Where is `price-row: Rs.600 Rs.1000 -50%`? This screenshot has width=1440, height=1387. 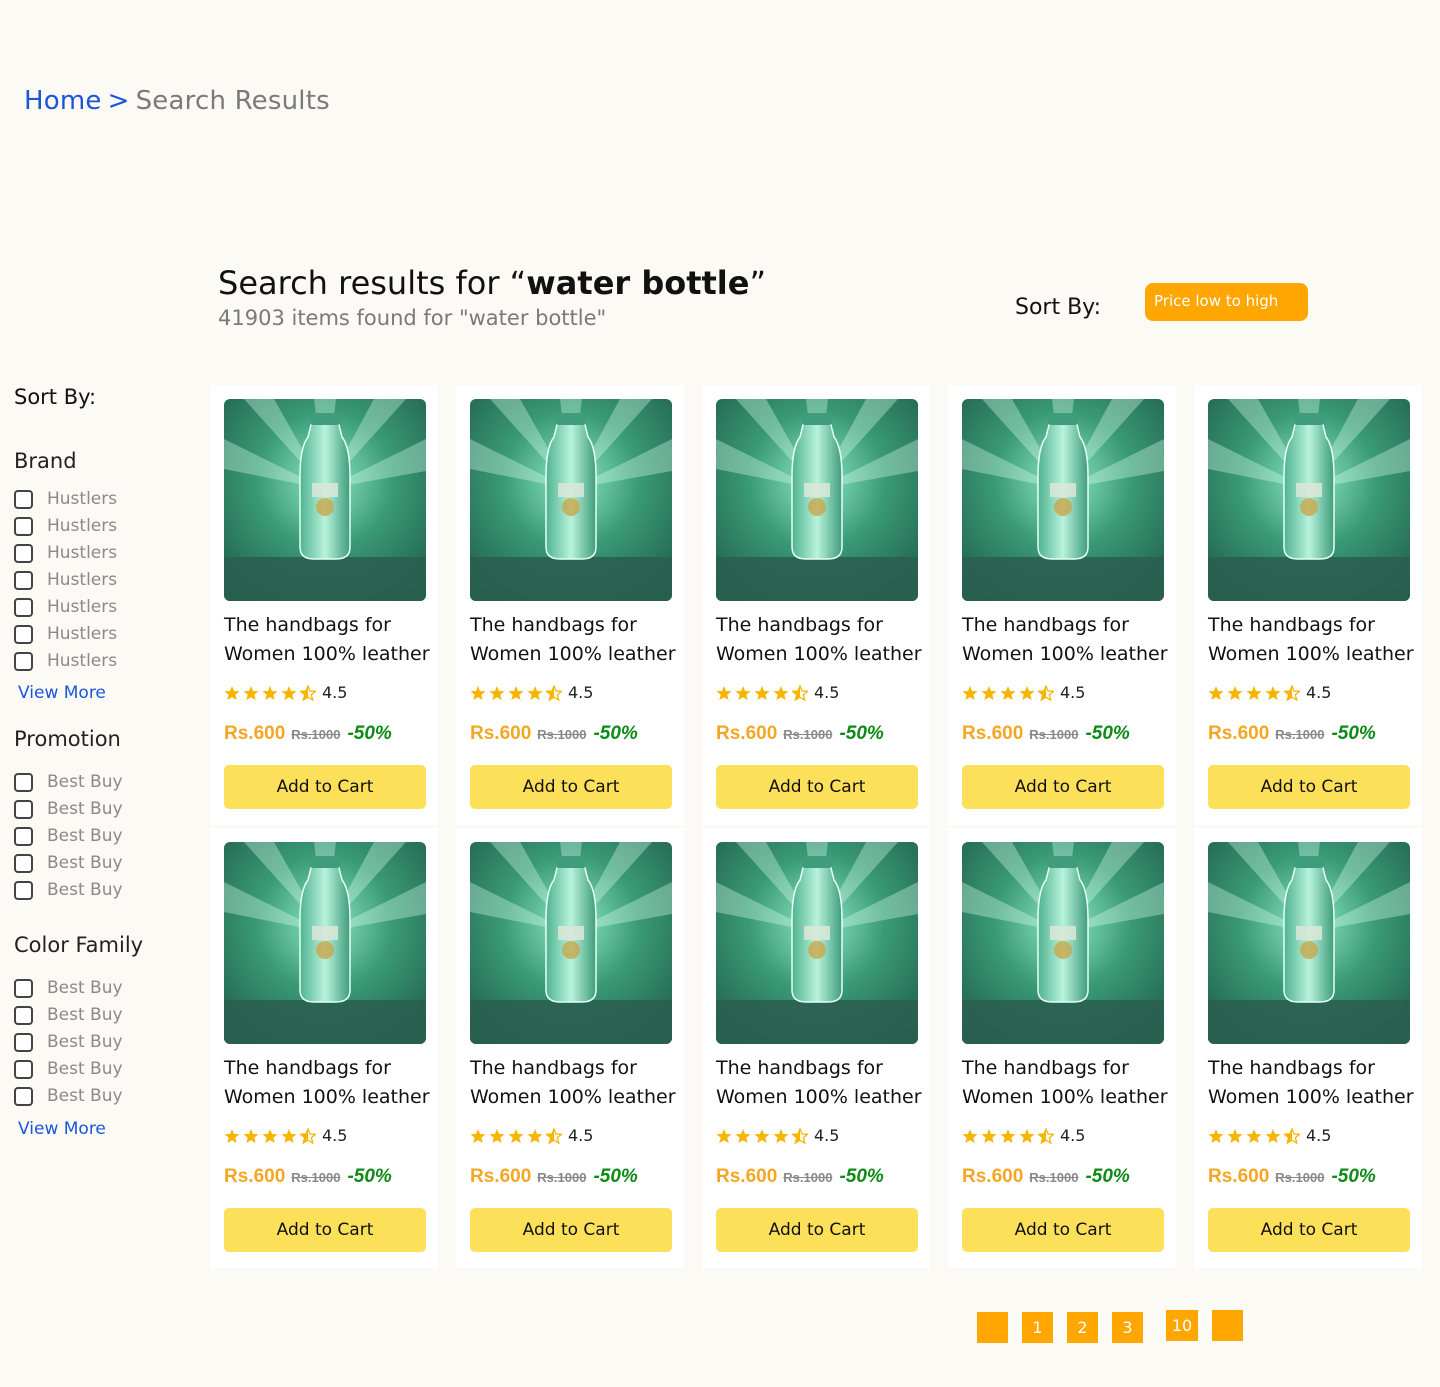 price-row: Rs.600 Rs.1000 -50% is located at coordinates (800, 734).